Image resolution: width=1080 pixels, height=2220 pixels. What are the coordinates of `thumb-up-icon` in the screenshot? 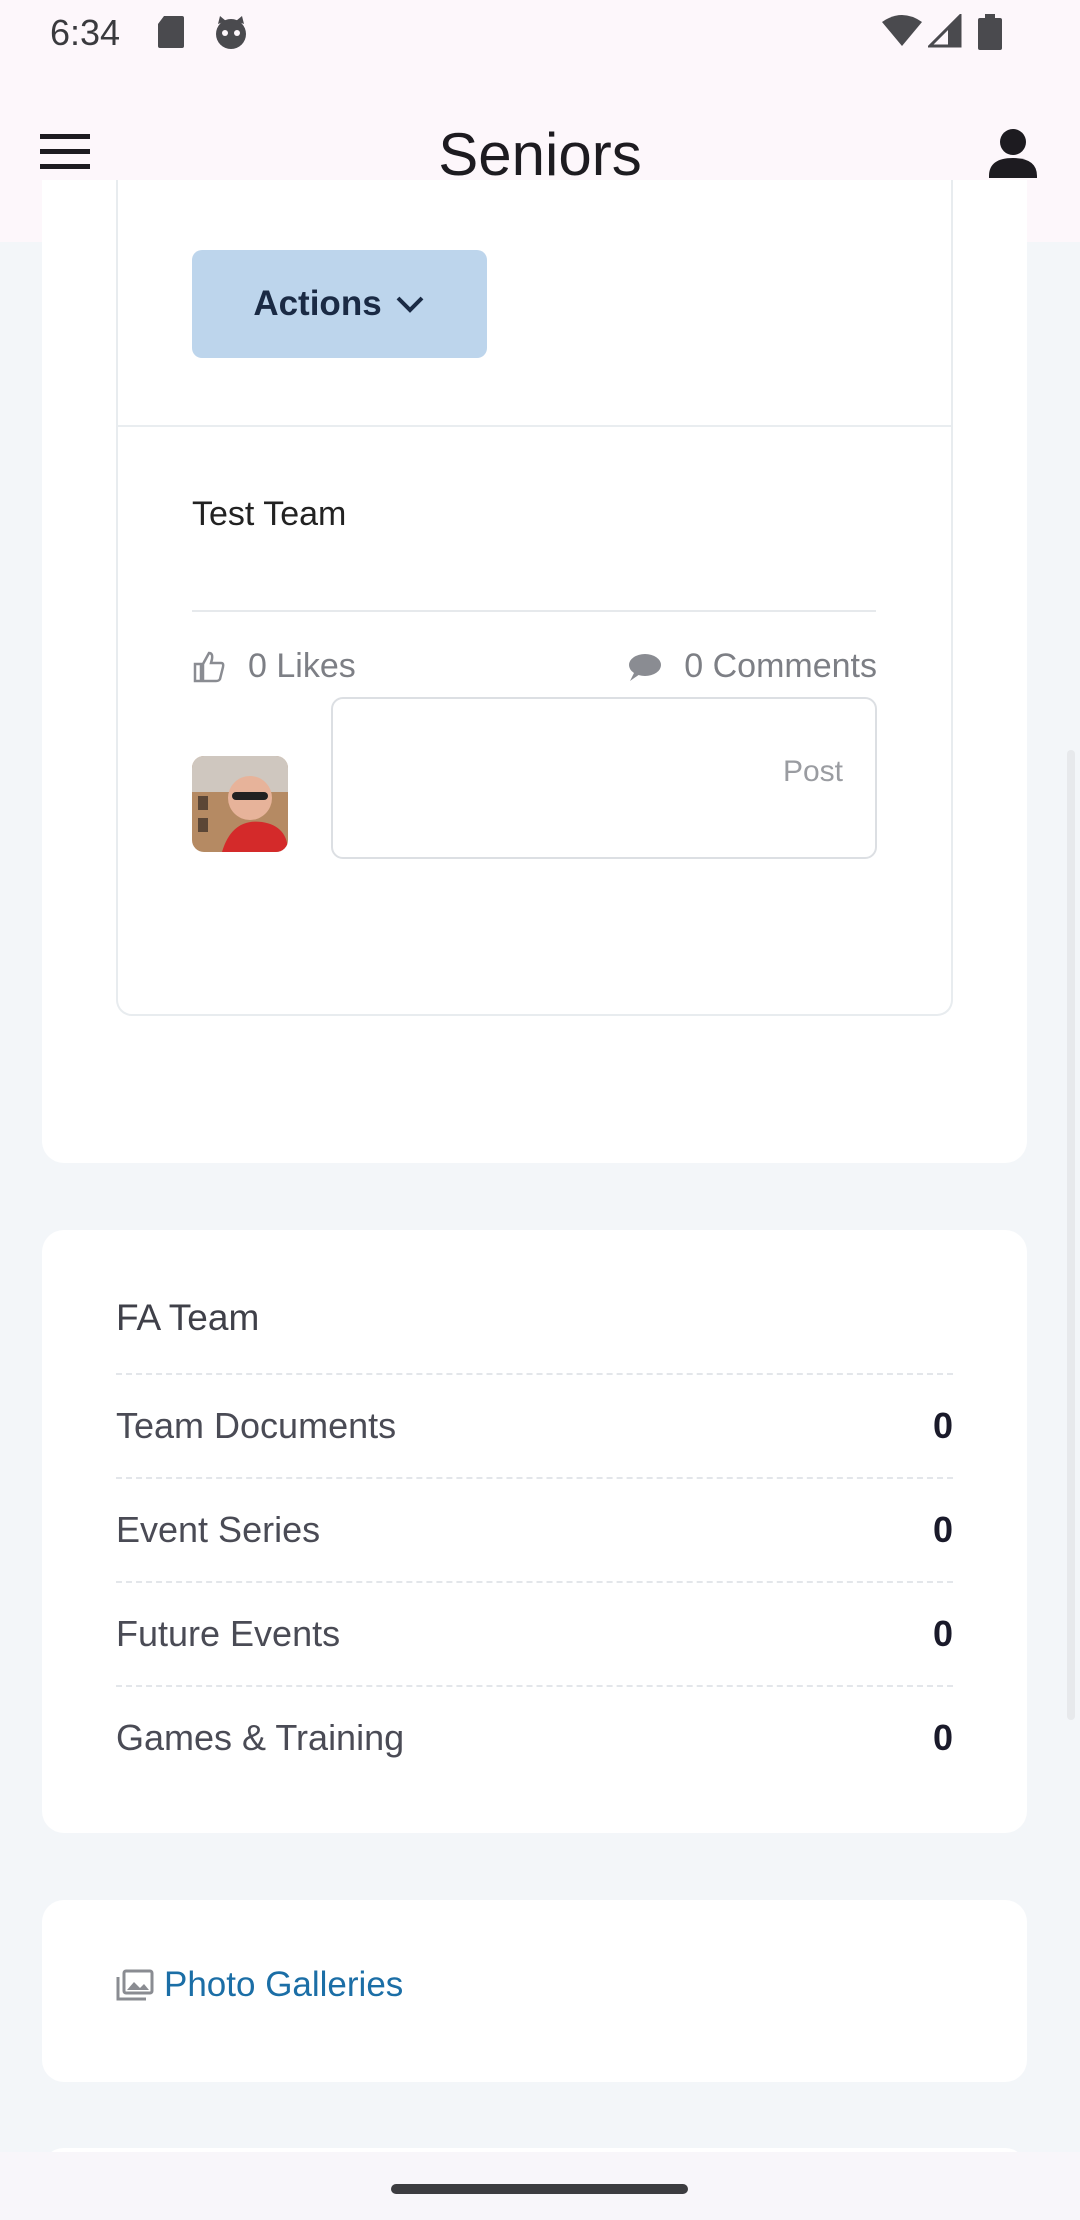 It's located at (209, 666).